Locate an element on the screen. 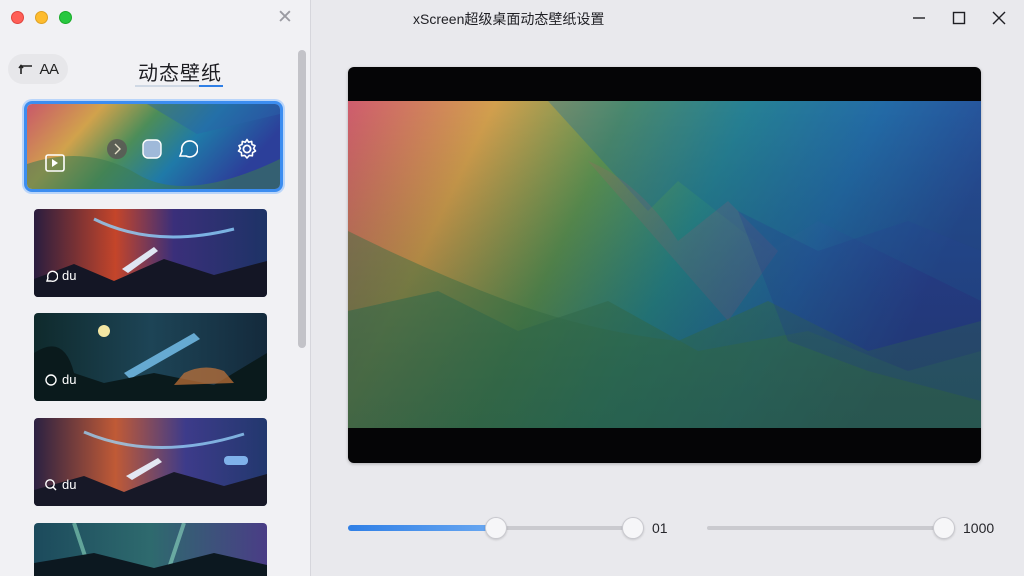 This screenshot has width=1024, height=576. speed-slider is located at coordinates (496, 528).